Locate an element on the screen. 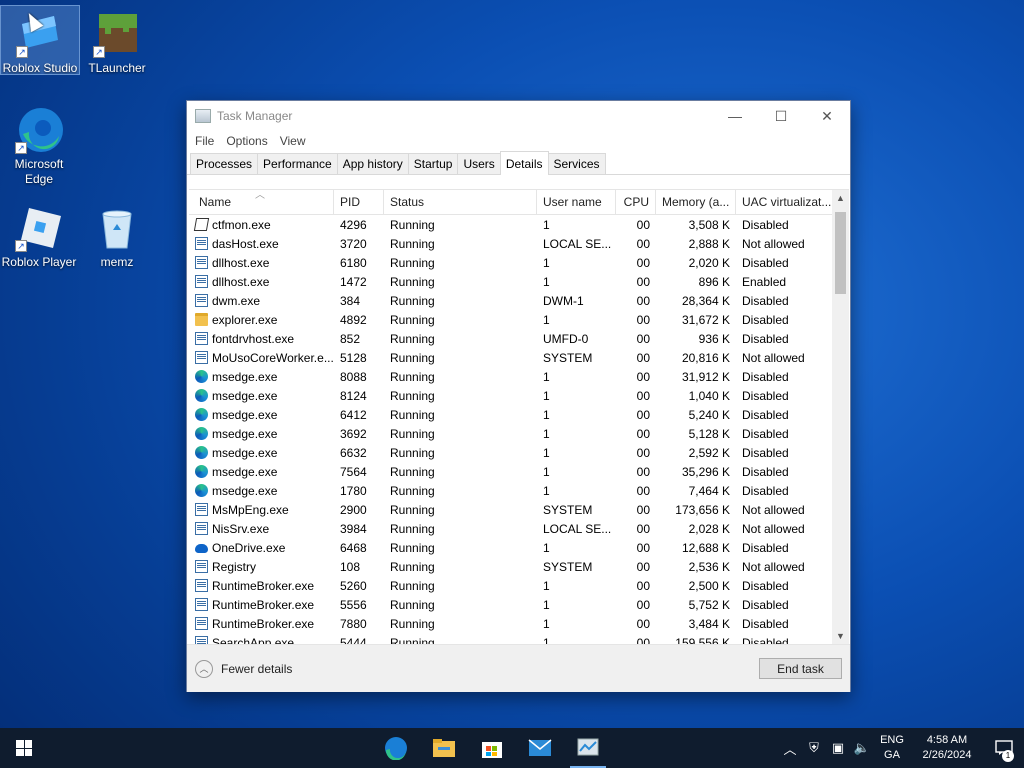 The width and height of the screenshot is (1024, 768). uac-cell: Not allowed is located at coordinates (773, 528).